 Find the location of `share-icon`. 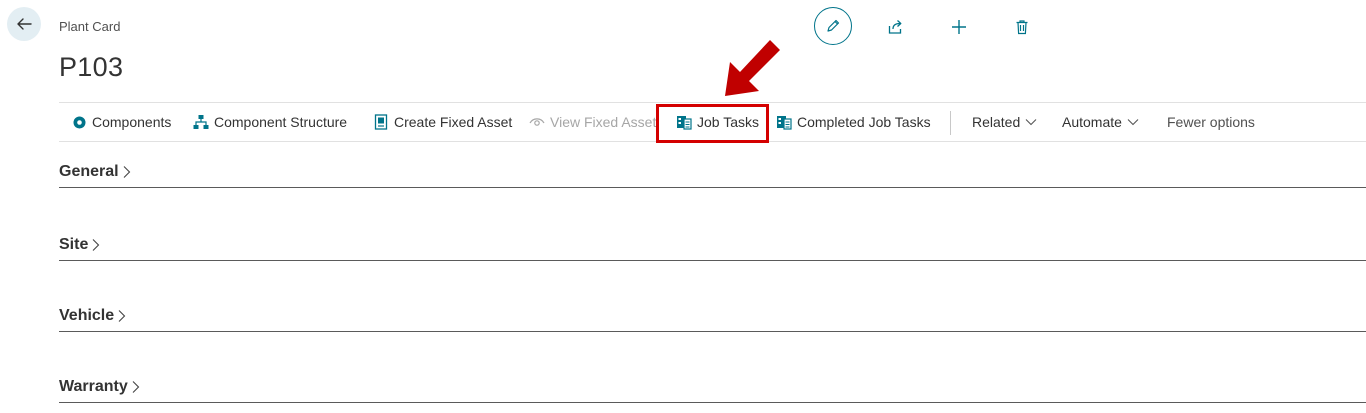

share-icon is located at coordinates (895, 27).